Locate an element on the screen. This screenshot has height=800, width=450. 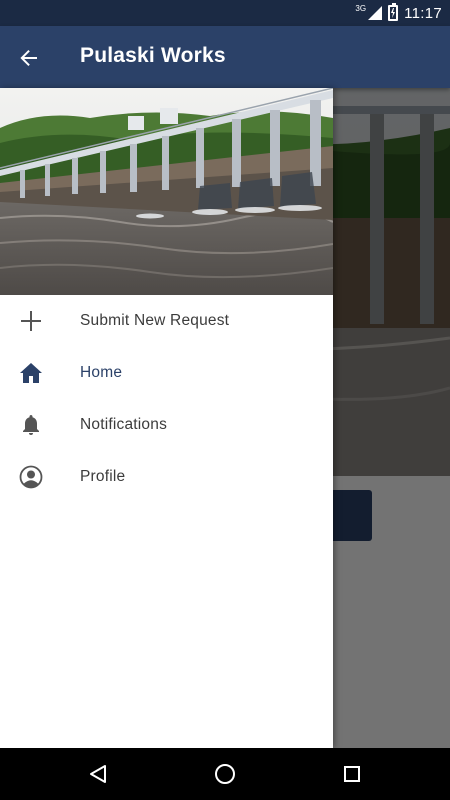
battery-icon is located at coordinates (393, 12).